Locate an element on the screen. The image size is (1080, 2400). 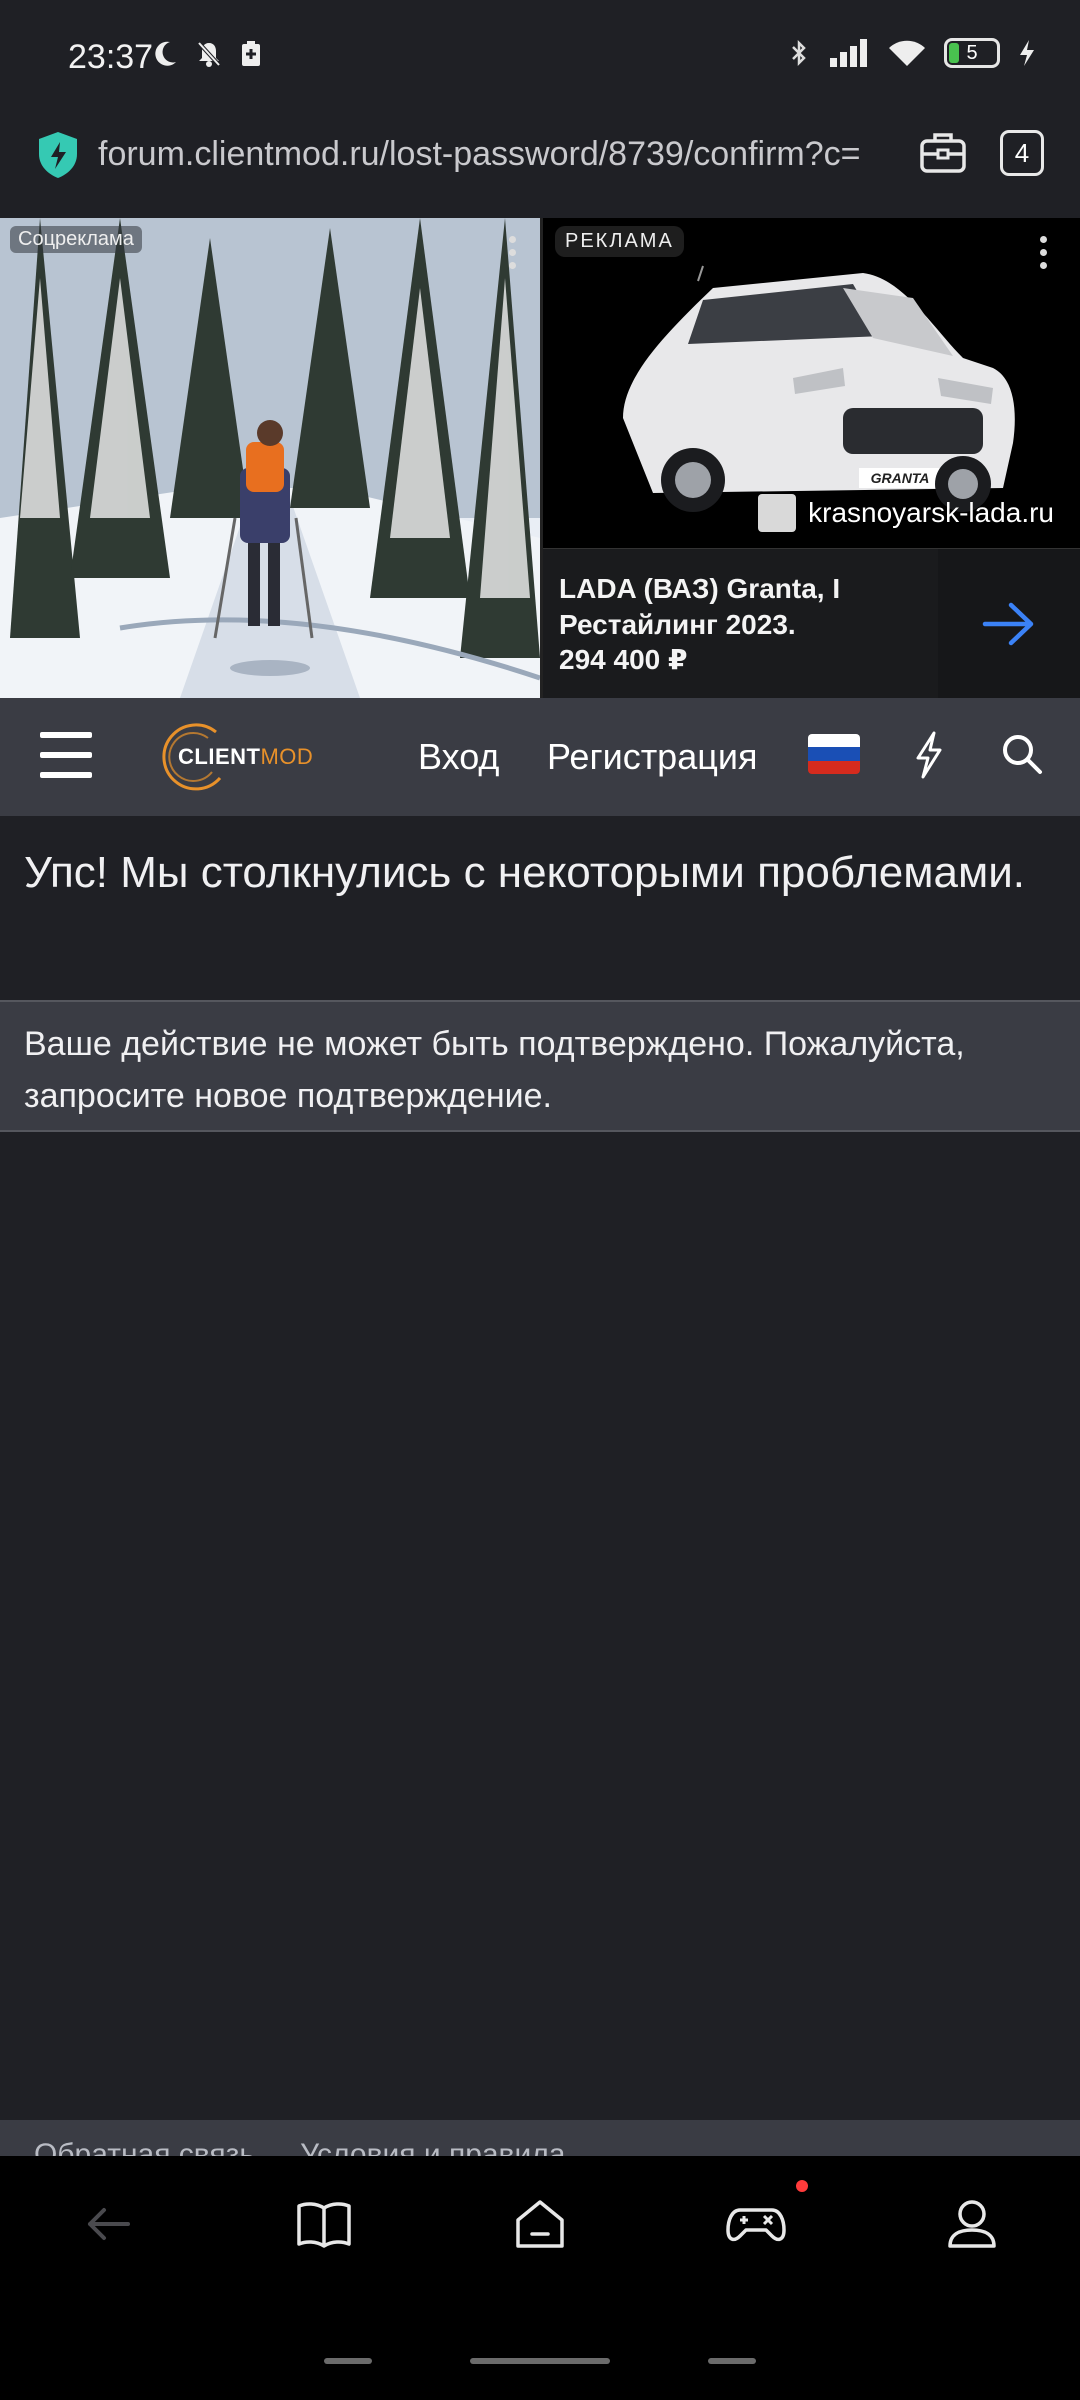
logo-main: CLIENT is located at coordinates (219, 756).